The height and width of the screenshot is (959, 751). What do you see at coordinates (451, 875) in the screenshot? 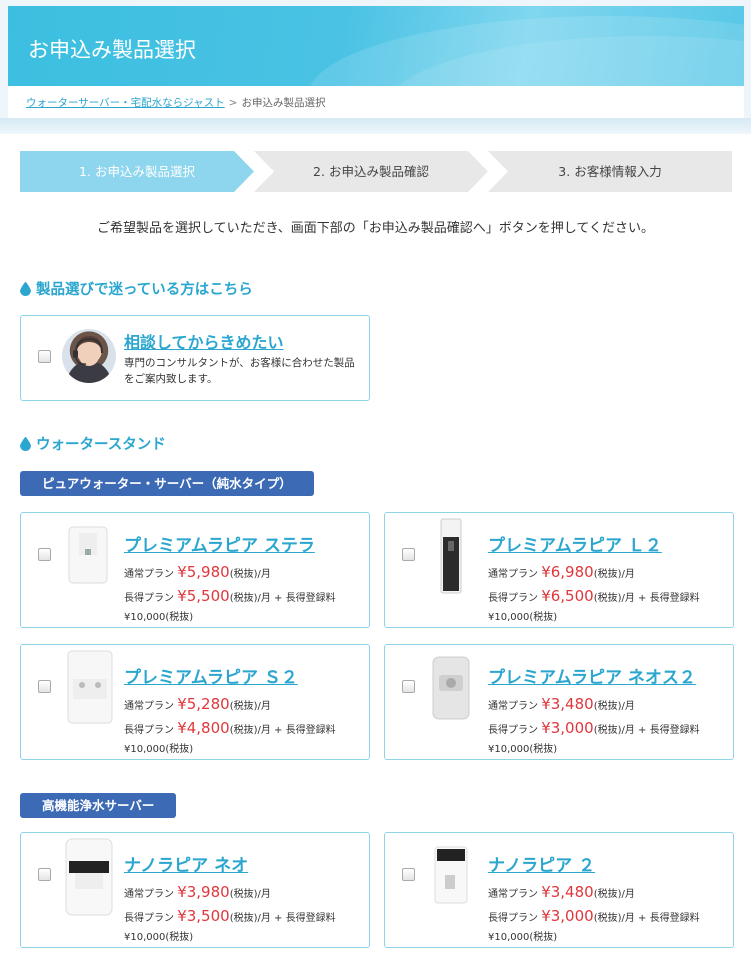
I see `server-nano2-image` at bounding box center [451, 875].